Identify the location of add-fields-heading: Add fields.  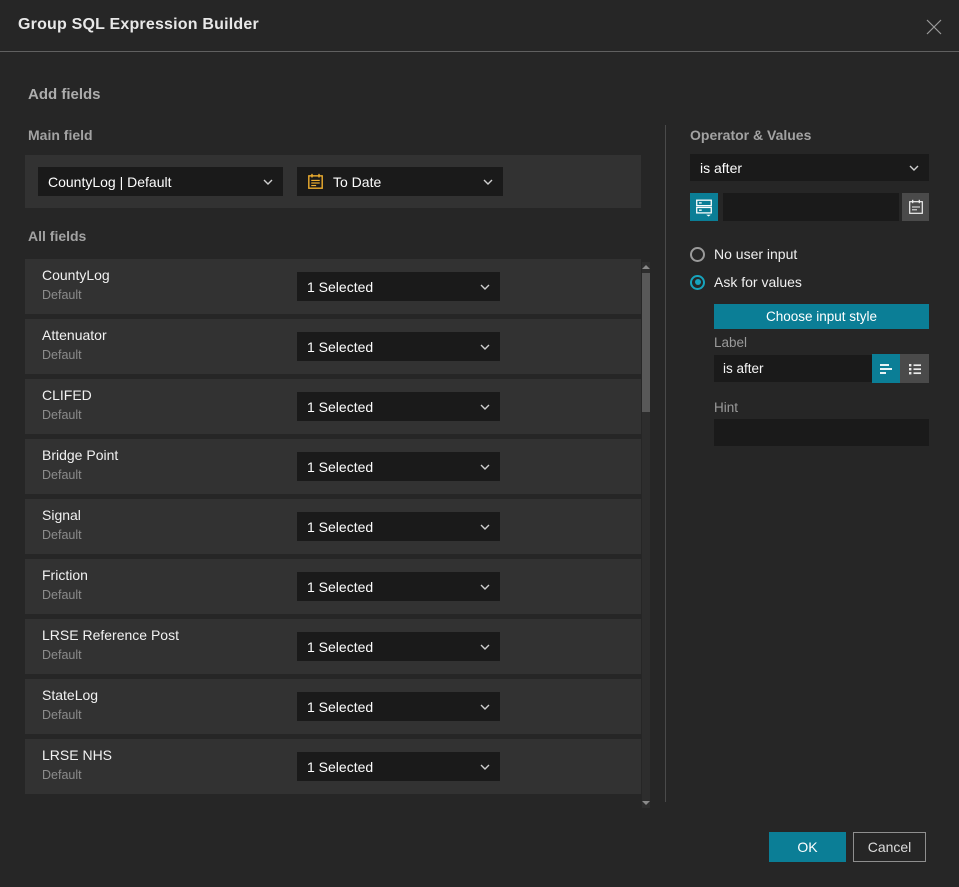
(64, 94).